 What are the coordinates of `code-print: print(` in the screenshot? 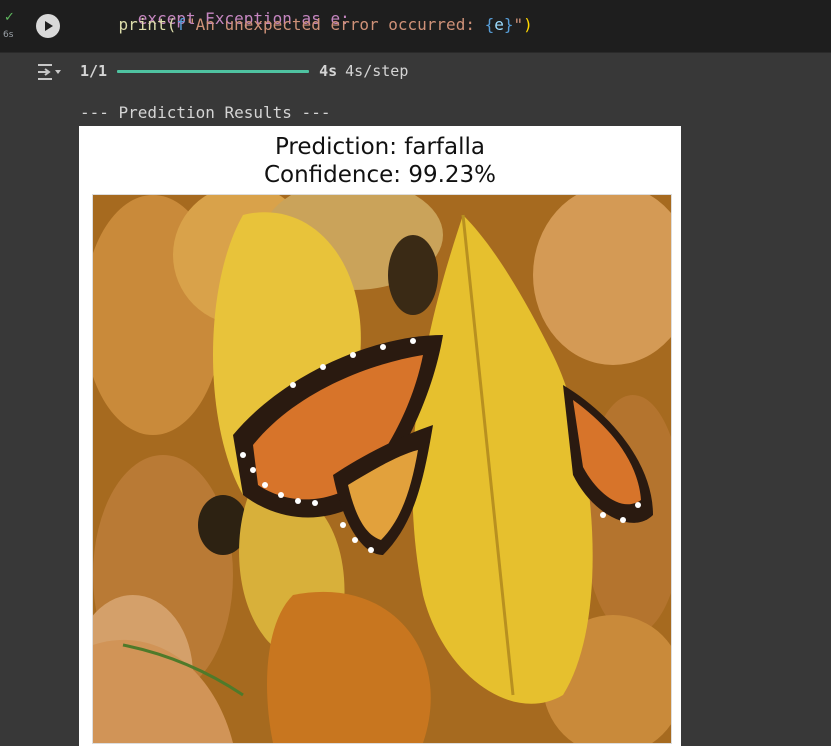 It's located at (128, 24).